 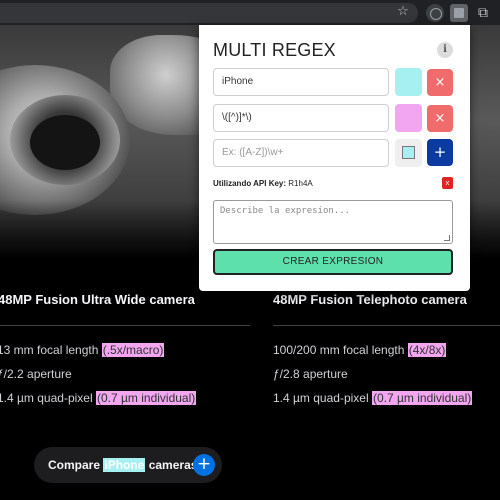 What do you see at coordinates (274, 50) in the screenshot?
I see `popup-title: MULTI REGEX` at bounding box center [274, 50].